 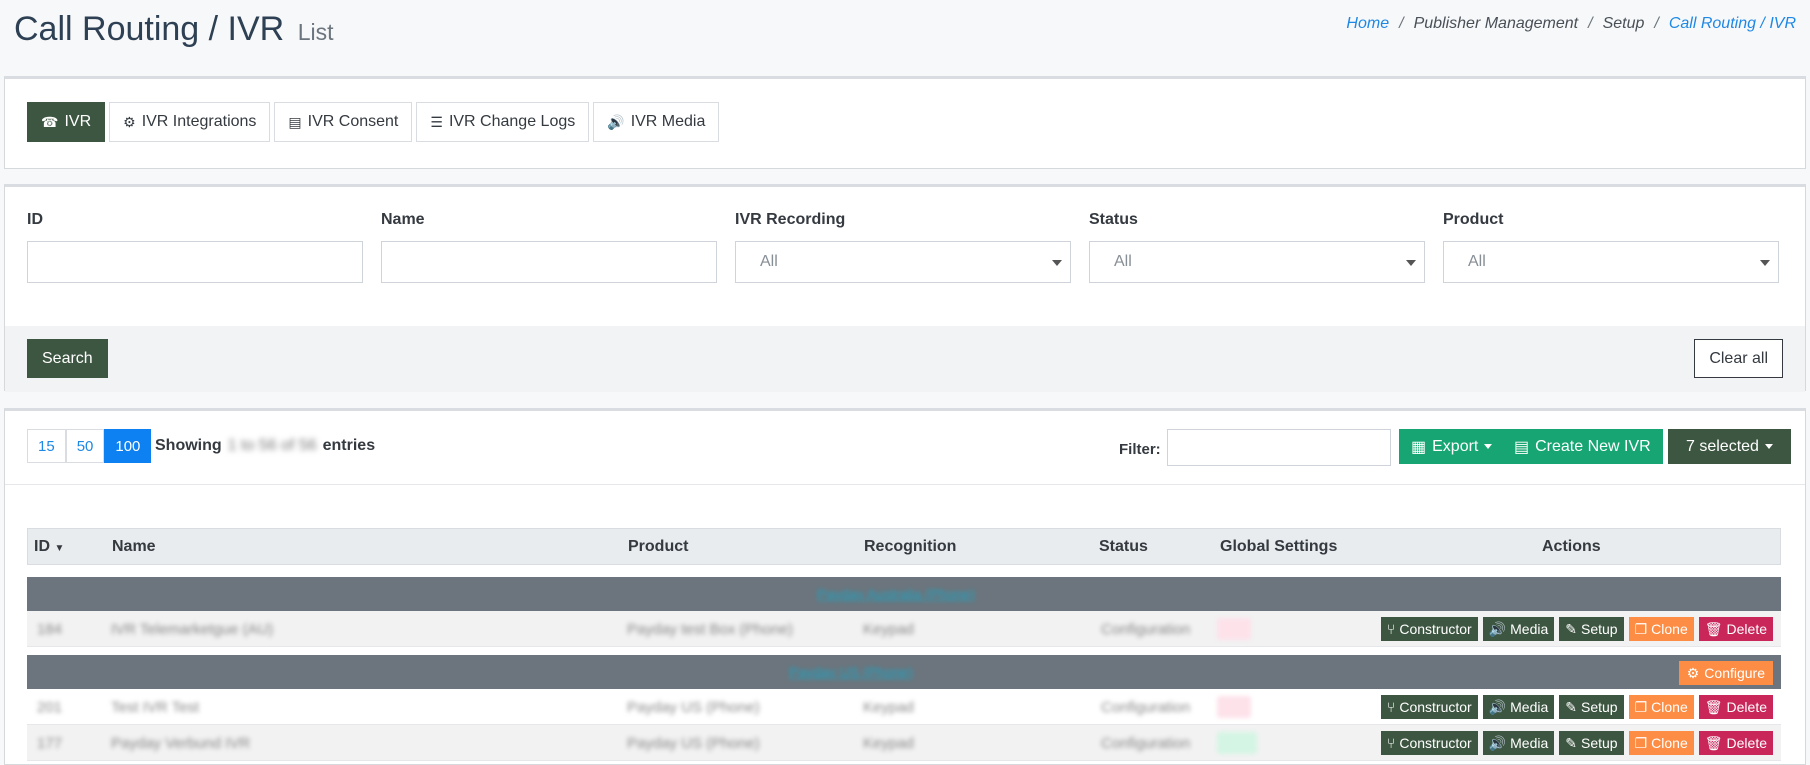 What do you see at coordinates (1123, 547) in the screenshot?
I see `column-header-status: Status` at bounding box center [1123, 547].